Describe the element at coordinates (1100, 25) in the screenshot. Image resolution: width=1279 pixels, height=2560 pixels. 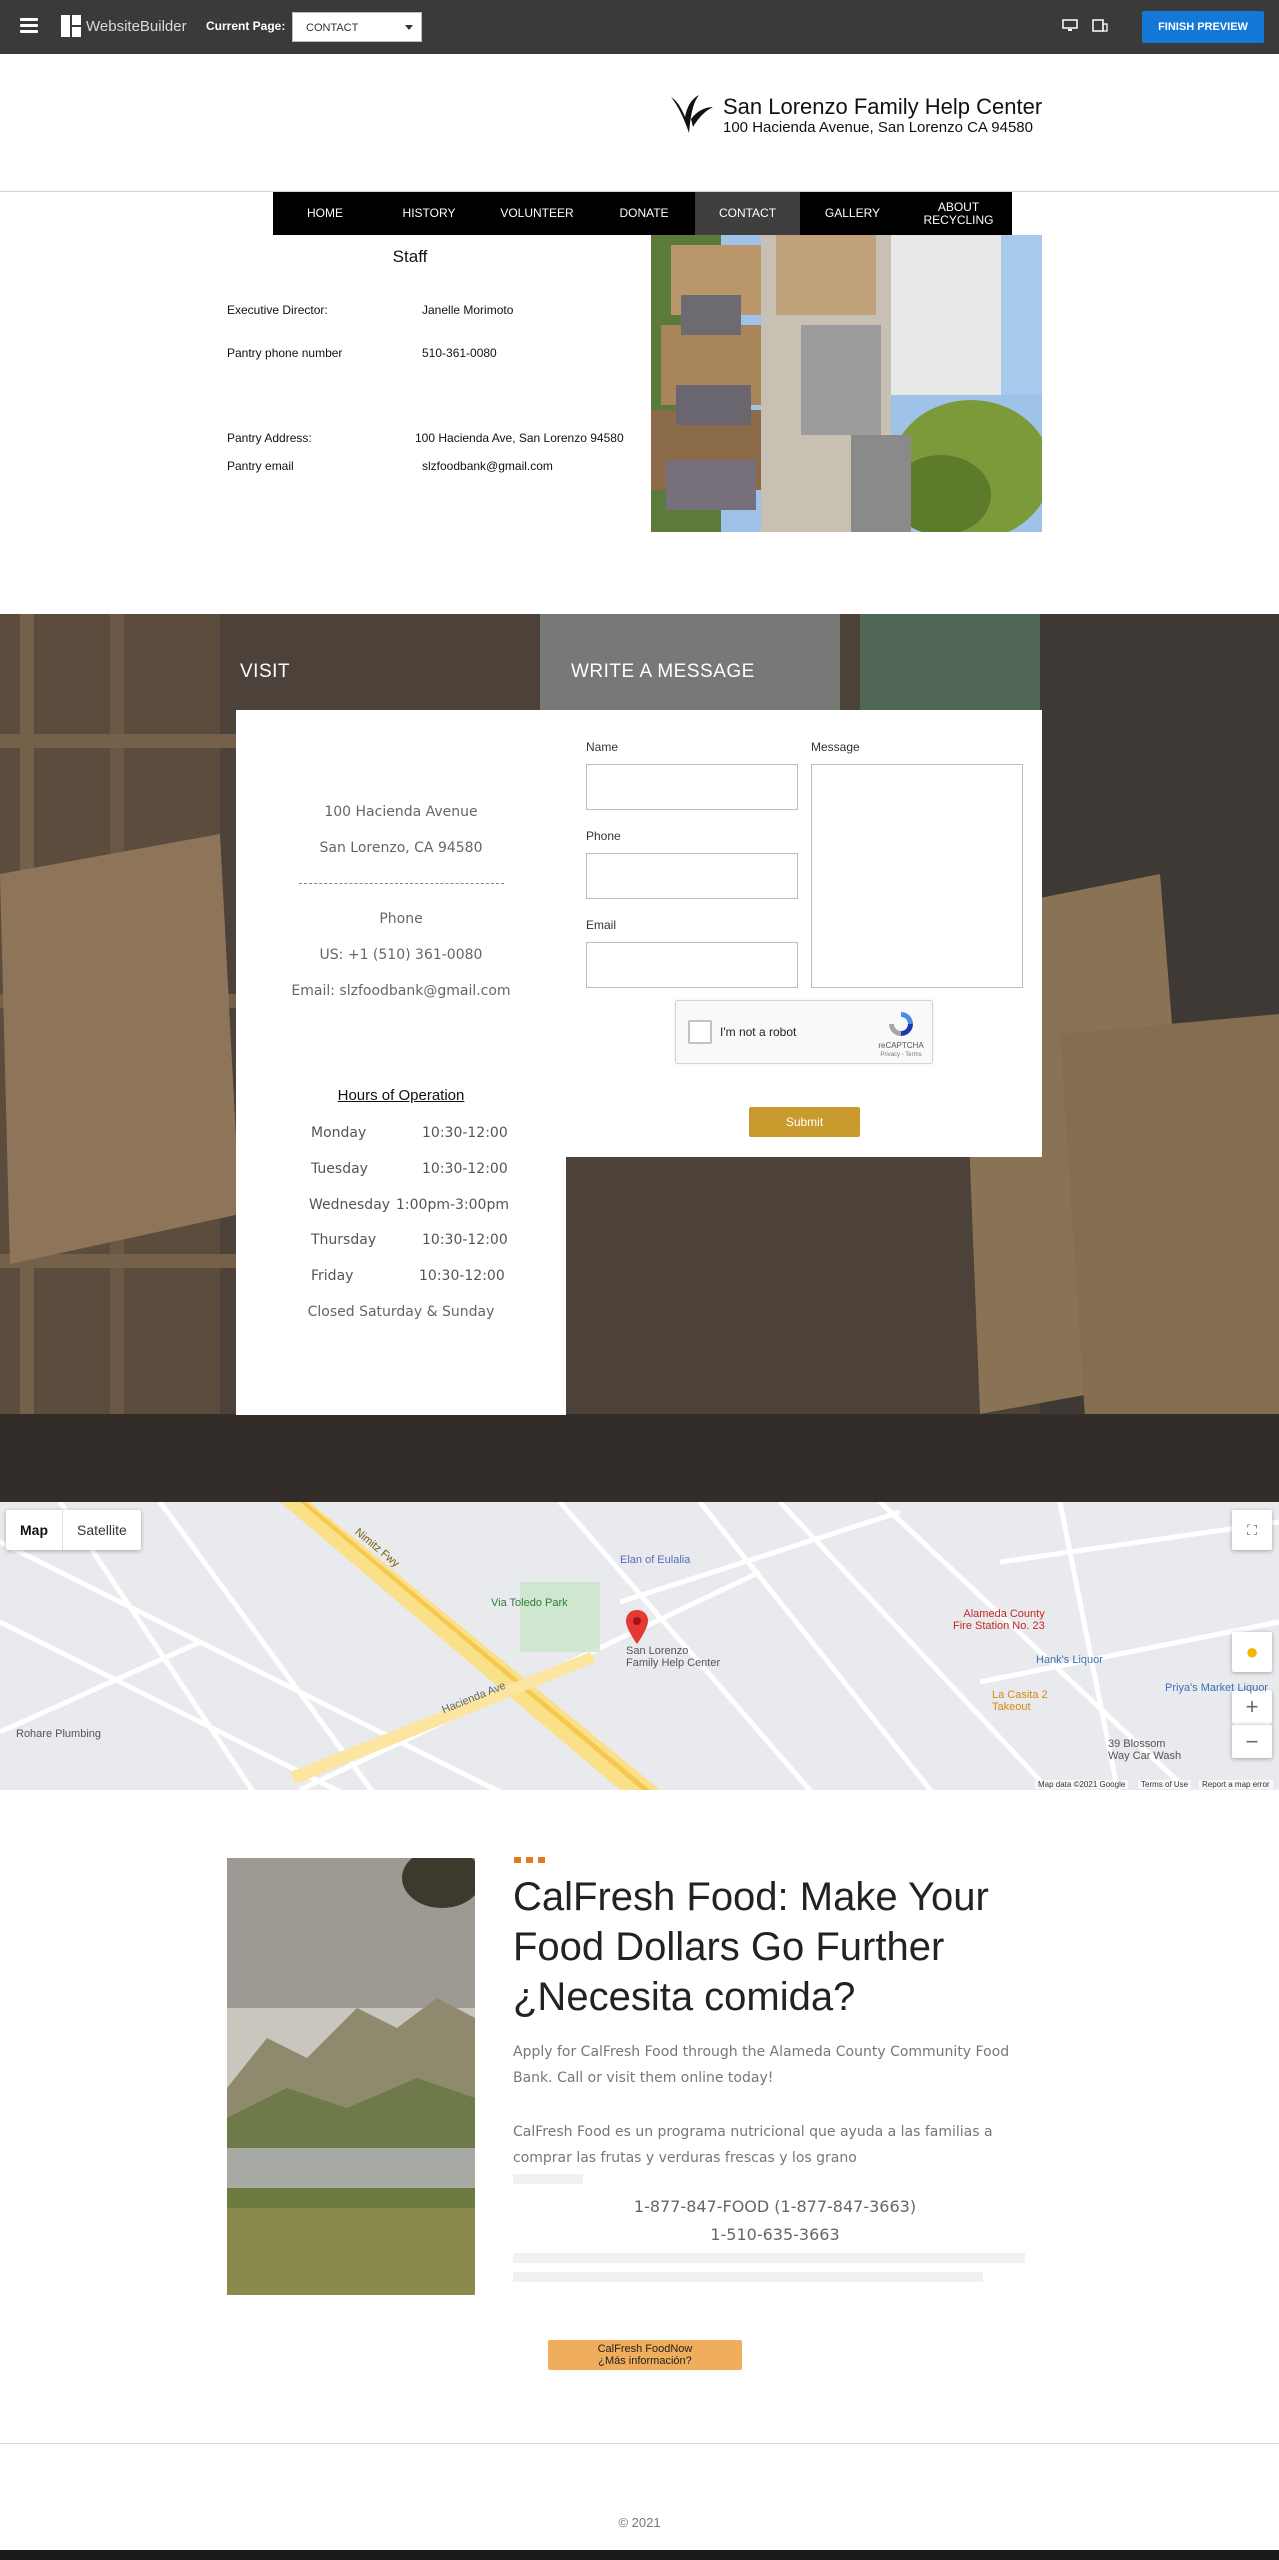
I see `mobile-view-icon` at that location.